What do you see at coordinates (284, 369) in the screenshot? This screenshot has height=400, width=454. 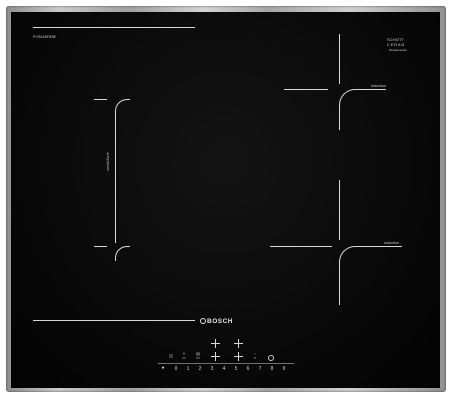 I see `slider-mark-9: 9` at bounding box center [284, 369].